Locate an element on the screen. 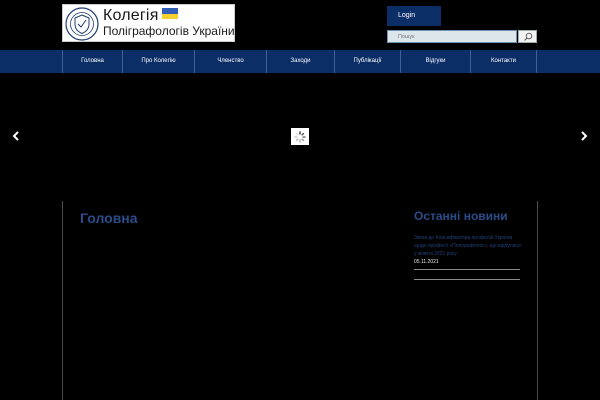 Image resolution: width=600 pixels, height=400 pixels. nav-item-contacts: Контакти is located at coordinates (503, 61).